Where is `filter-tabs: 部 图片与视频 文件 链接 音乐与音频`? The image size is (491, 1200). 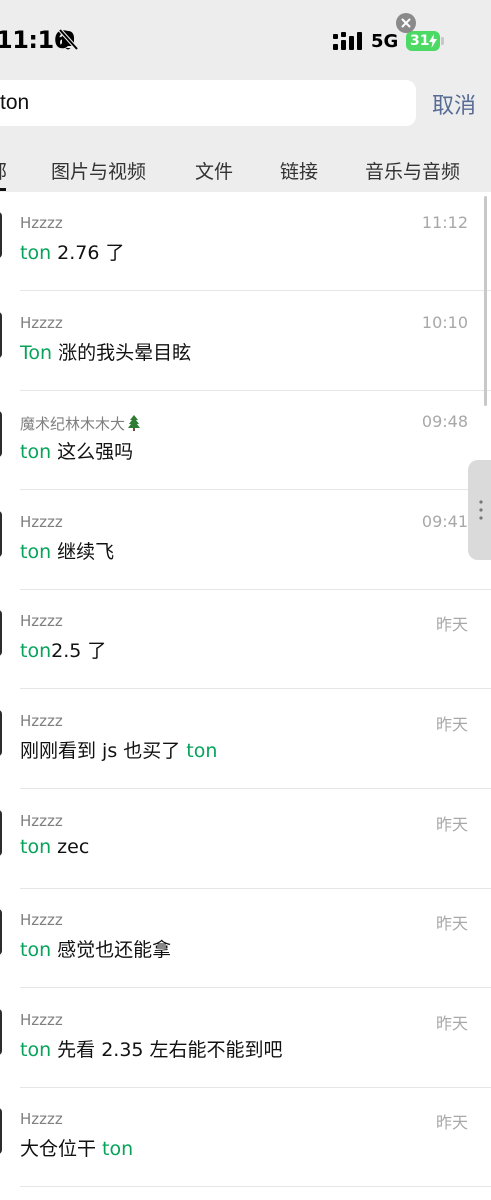
filter-tabs: 部 图片与视频 文件 链接 音乐与音频 is located at coordinates (245, 166).